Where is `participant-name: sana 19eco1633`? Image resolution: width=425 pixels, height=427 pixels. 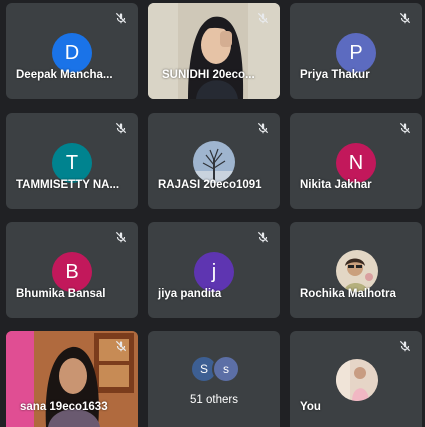
participant-name: sana 19eco1633 is located at coordinates (64, 407).